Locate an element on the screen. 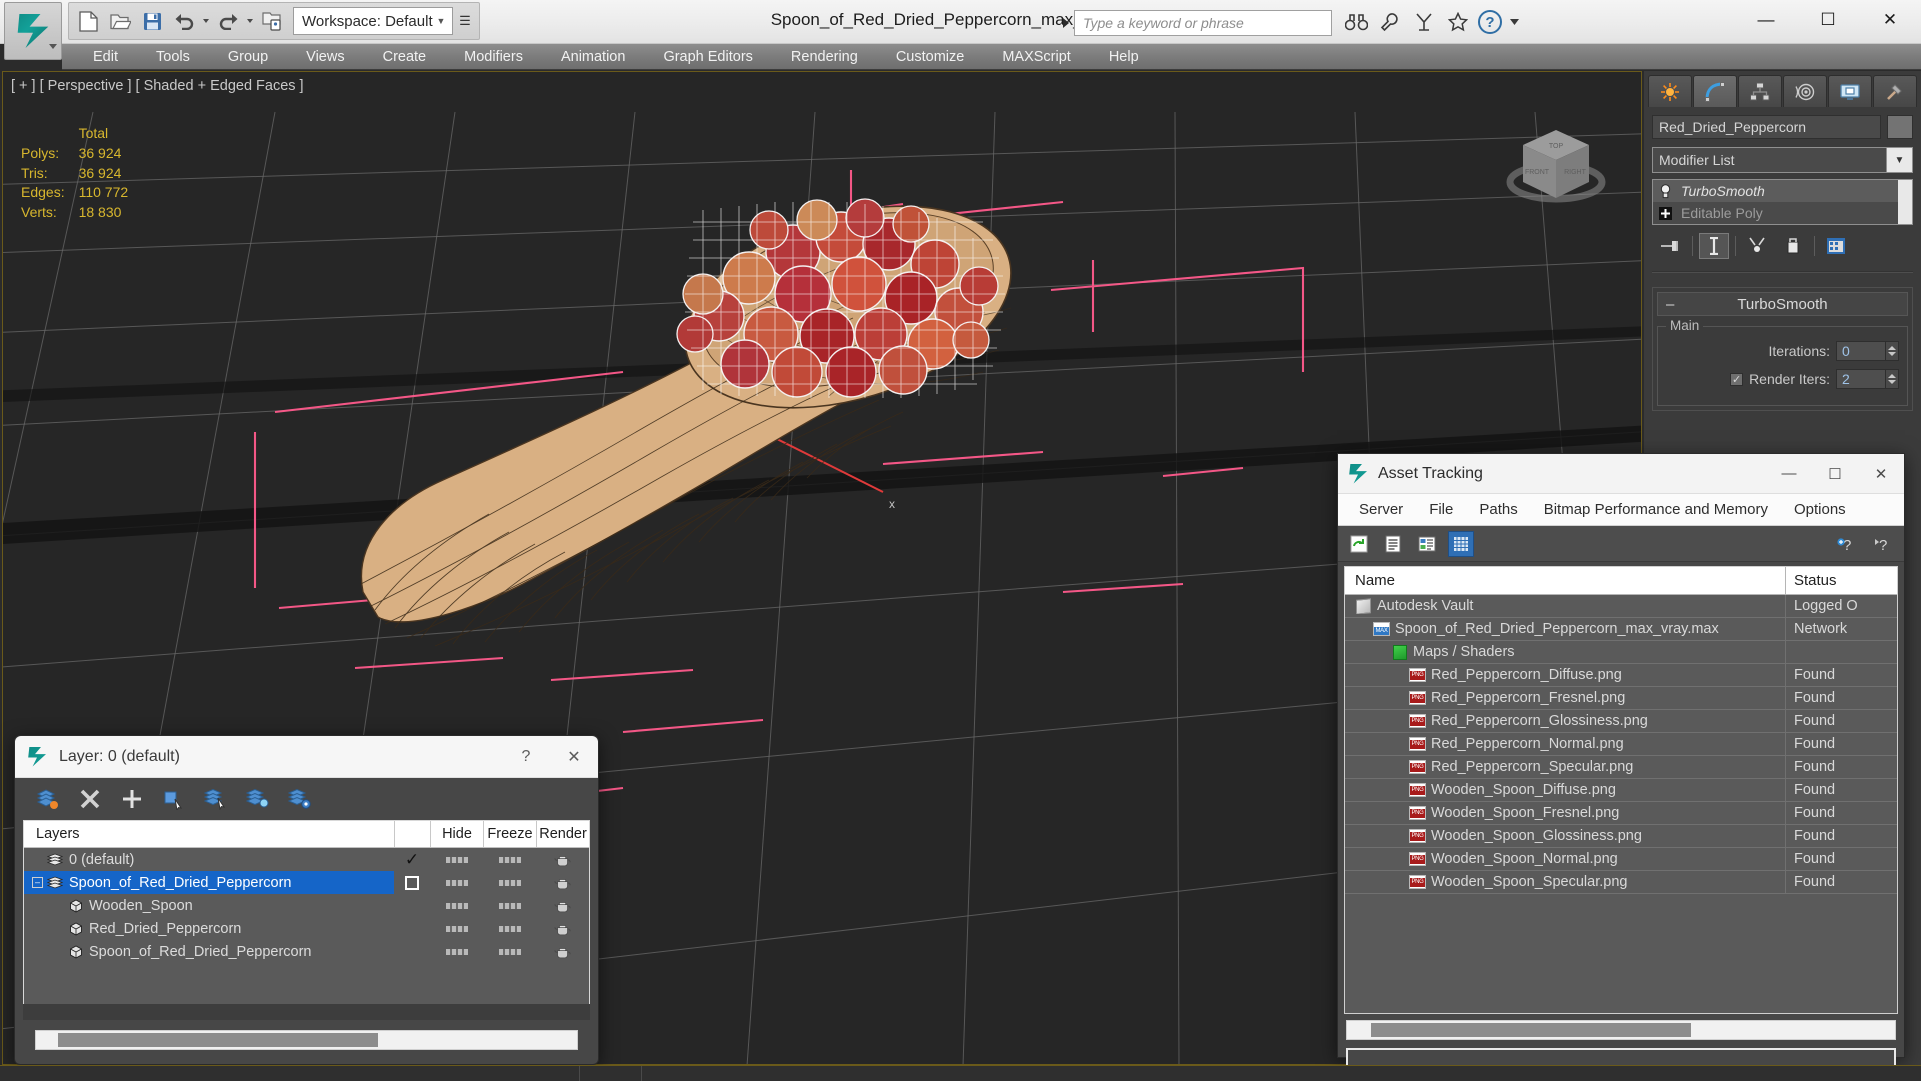 The width and height of the screenshot is (1921, 1081). layer-freeze-toggle is located at coordinates (509, 951).